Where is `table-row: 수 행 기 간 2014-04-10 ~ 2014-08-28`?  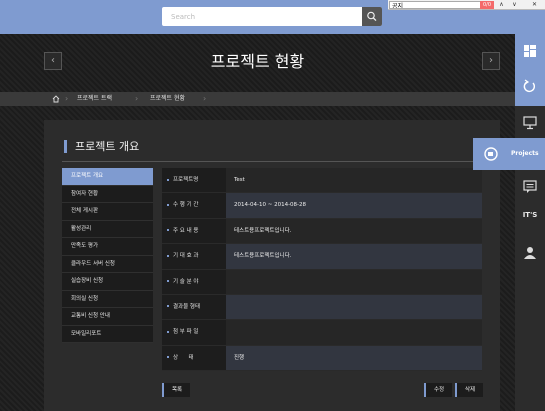 table-row: 수 행 기 간 2014-04-10 ~ 2014-08-28 is located at coordinates (322, 206).